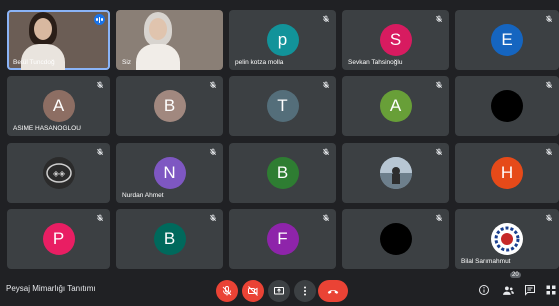 The image size is (559, 306). I want to click on chat-button, so click(530, 290).